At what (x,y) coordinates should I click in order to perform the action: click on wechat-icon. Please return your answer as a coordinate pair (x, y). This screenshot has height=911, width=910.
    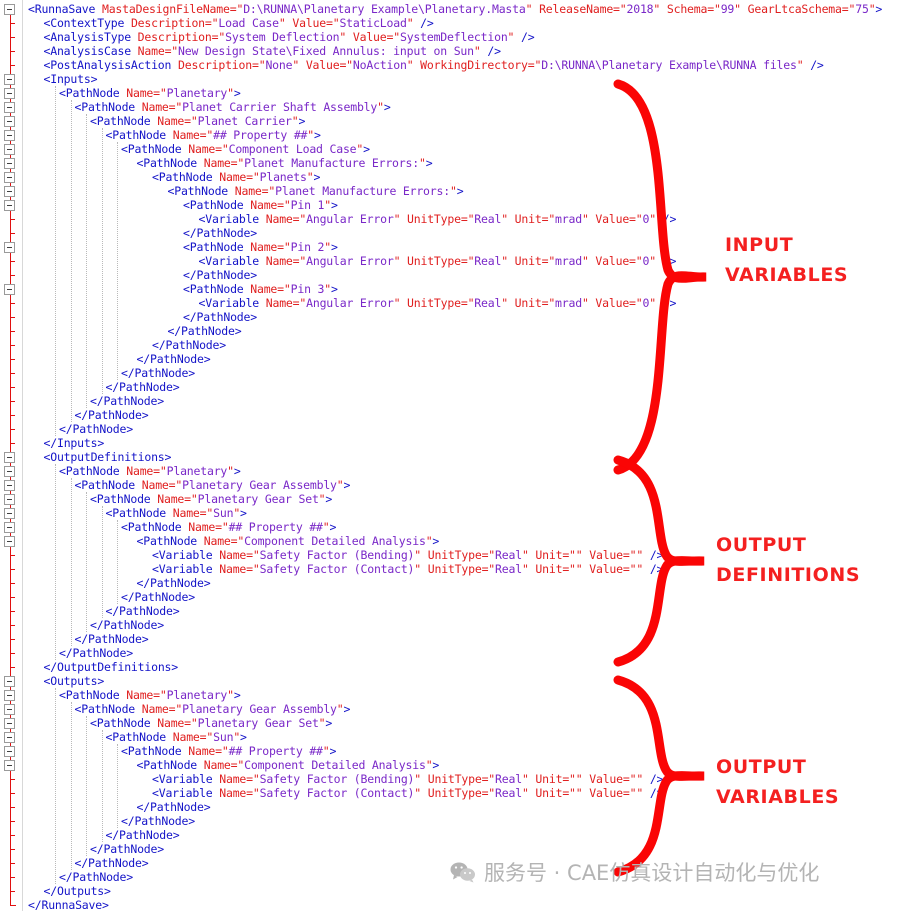
    Looking at the image, I should click on (463, 872).